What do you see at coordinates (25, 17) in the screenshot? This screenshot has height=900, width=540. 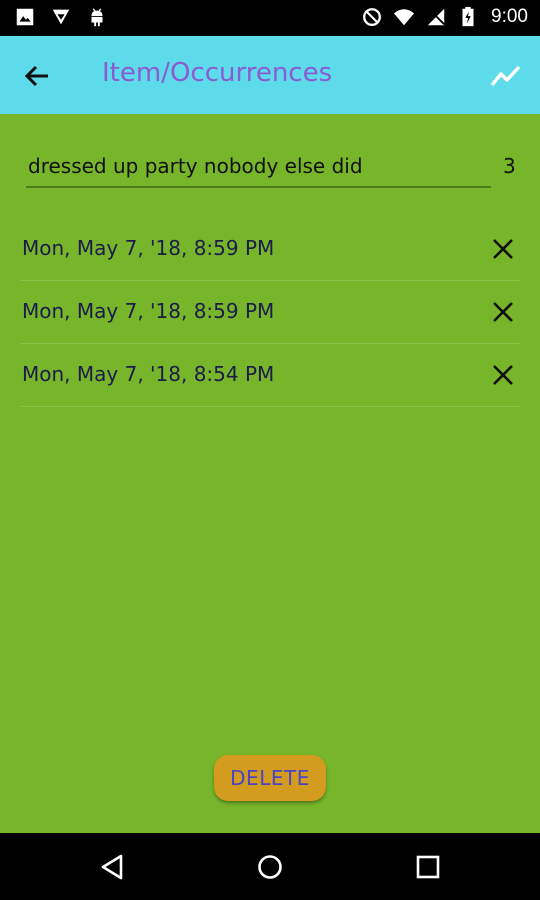 I see `image-icon` at bounding box center [25, 17].